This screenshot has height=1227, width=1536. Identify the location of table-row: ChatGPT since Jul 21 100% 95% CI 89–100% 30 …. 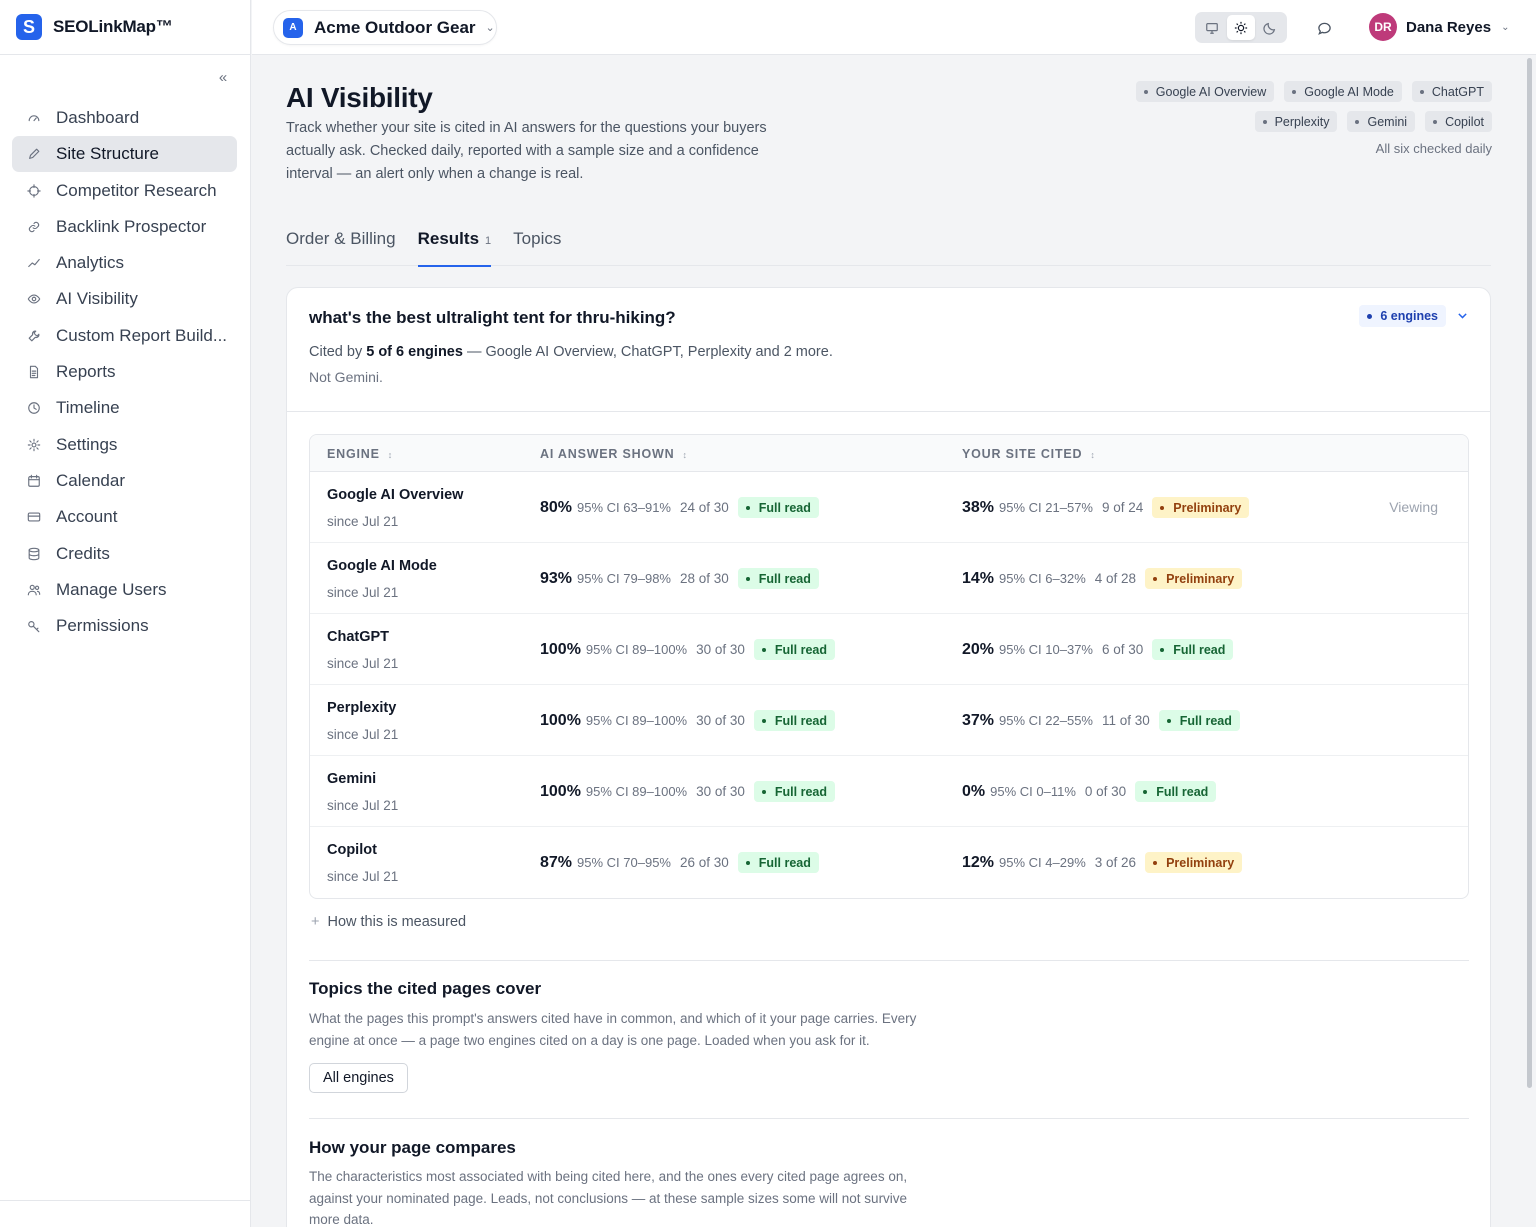
(889, 649).